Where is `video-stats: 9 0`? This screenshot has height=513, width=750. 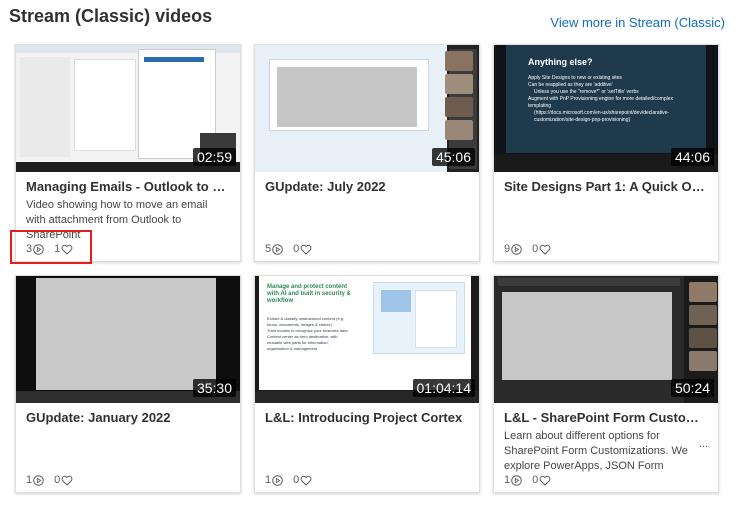
video-stats: 9 0 is located at coordinates (532, 249).